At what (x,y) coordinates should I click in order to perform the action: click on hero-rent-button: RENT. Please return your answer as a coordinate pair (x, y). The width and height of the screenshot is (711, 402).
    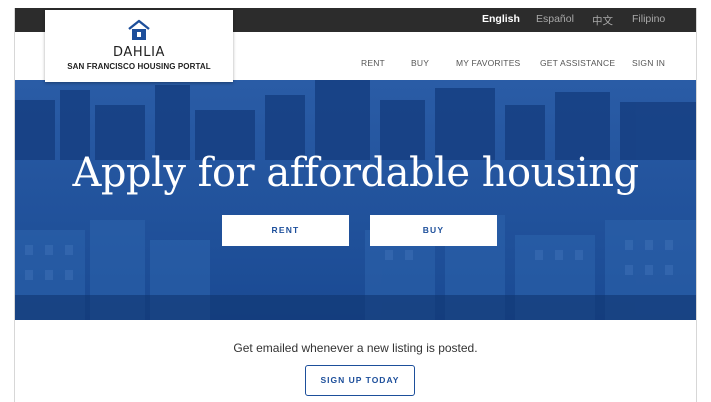
    Looking at the image, I should click on (285, 230).